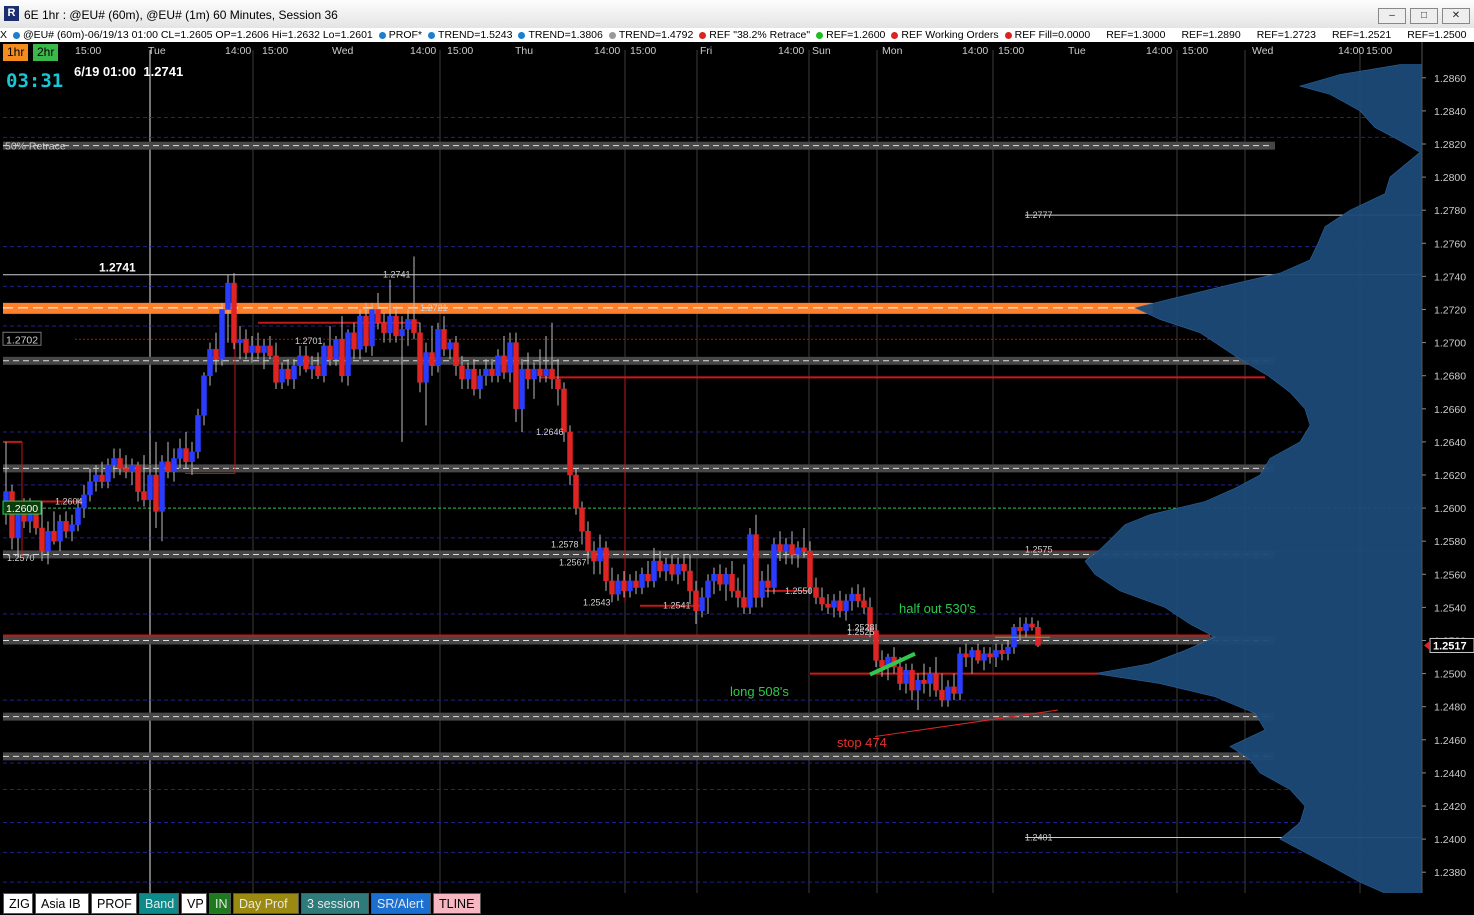 Image resolution: width=1474 pixels, height=915 pixels. Describe the element at coordinates (401, 903) in the screenshot. I see `toolbar-button-sr-alert: SR/Alert` at that location.